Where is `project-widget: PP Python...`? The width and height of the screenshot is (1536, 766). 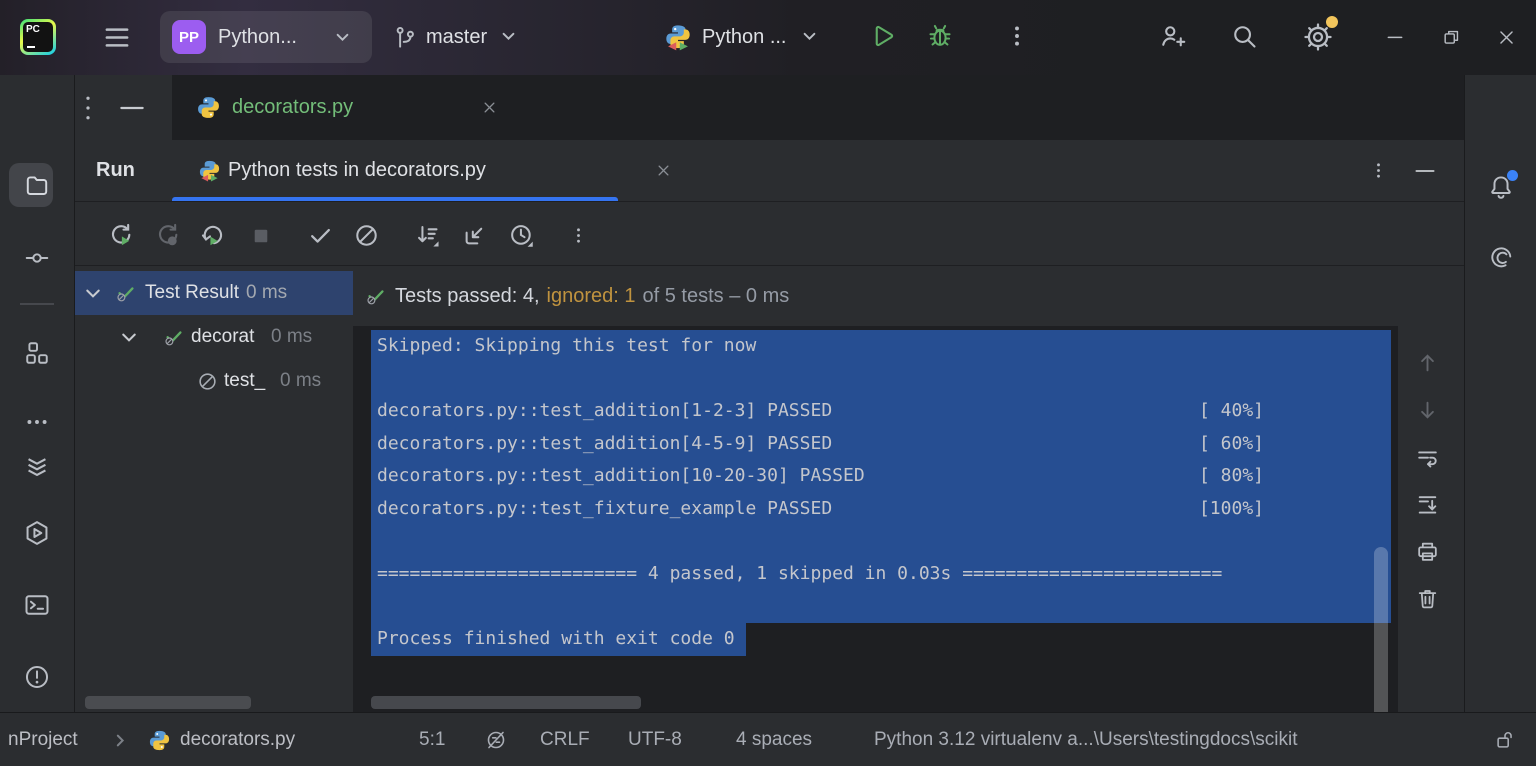
project-widget: PP Python... is located at coordinates (266, 37).